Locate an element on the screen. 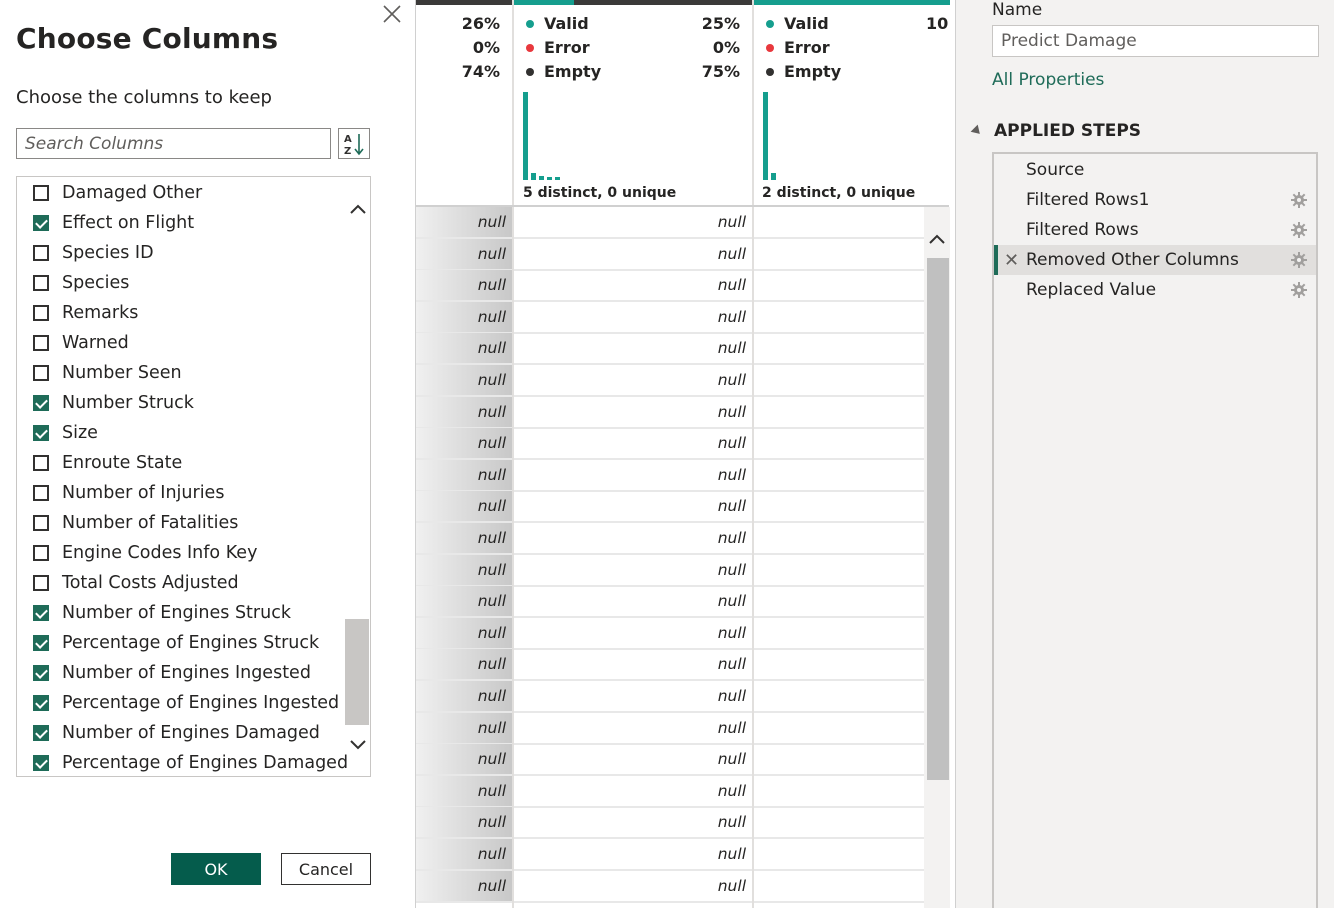 The height and width of the screenshot is (908, 1334). columns-list-scrollbar is located at coordinates (357, 476).